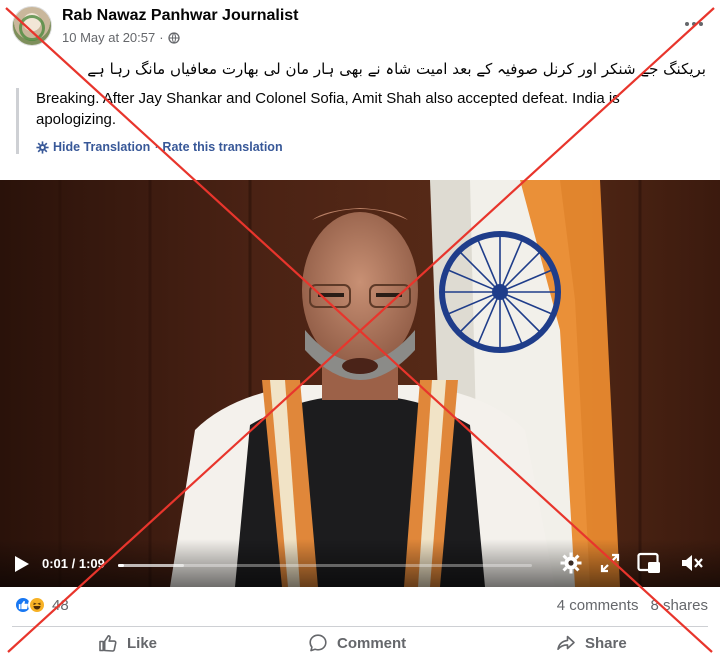 Image resolution: width=720 pixels, height=659 pixels. What do you see at coordinates (42, 147) in the screenshot?
I see `gear-icon` at bounding box center [42, 147].